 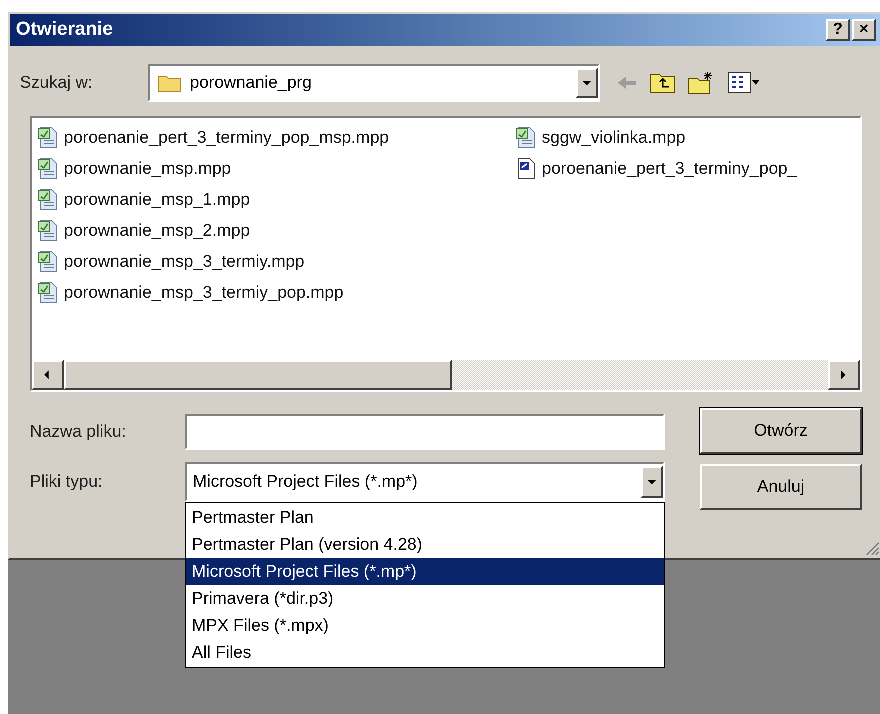 I want to click on file-item: poroenanie_pert_3_terminy_pop_, so click(x=657, y=168).